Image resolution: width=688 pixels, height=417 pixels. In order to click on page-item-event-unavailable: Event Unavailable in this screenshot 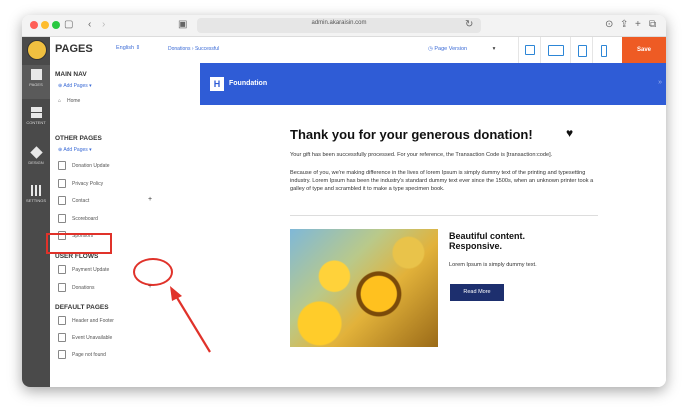, I will do `click(85, 338)`.